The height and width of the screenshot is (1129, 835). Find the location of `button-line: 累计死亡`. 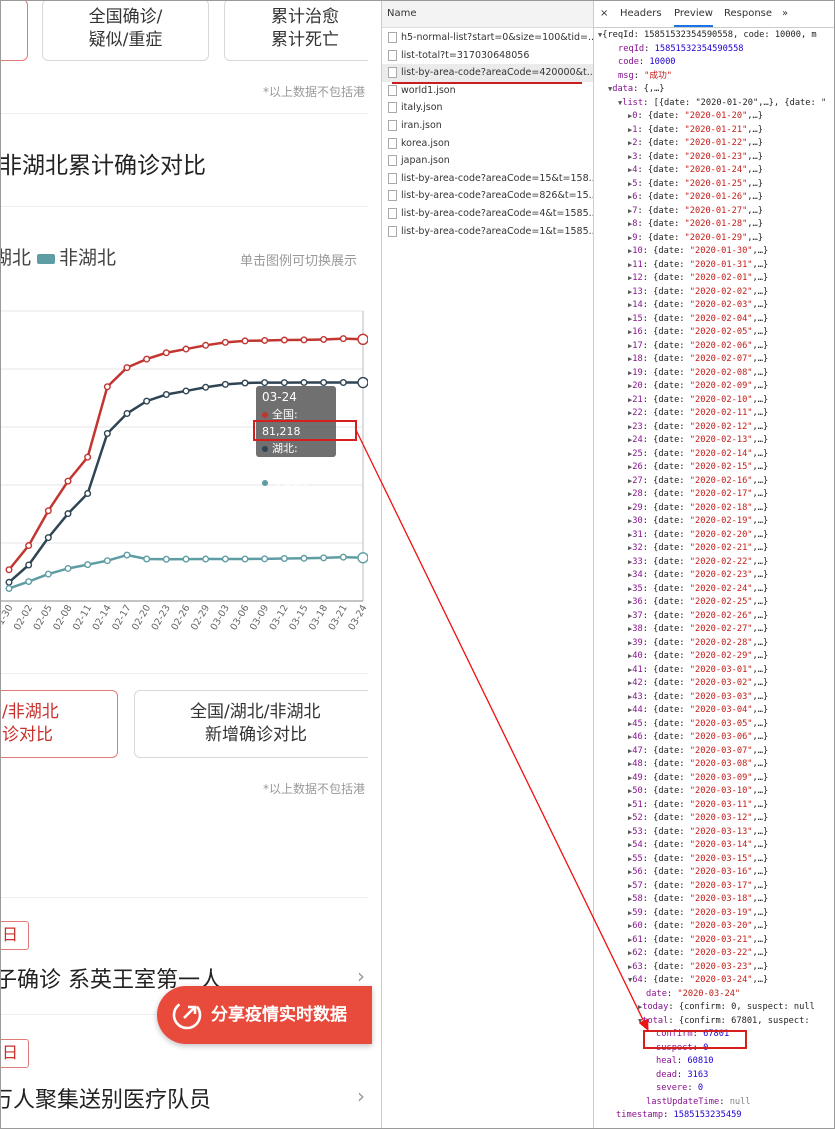

button-line: 累计死亡 is located at coordinates (305, 40).